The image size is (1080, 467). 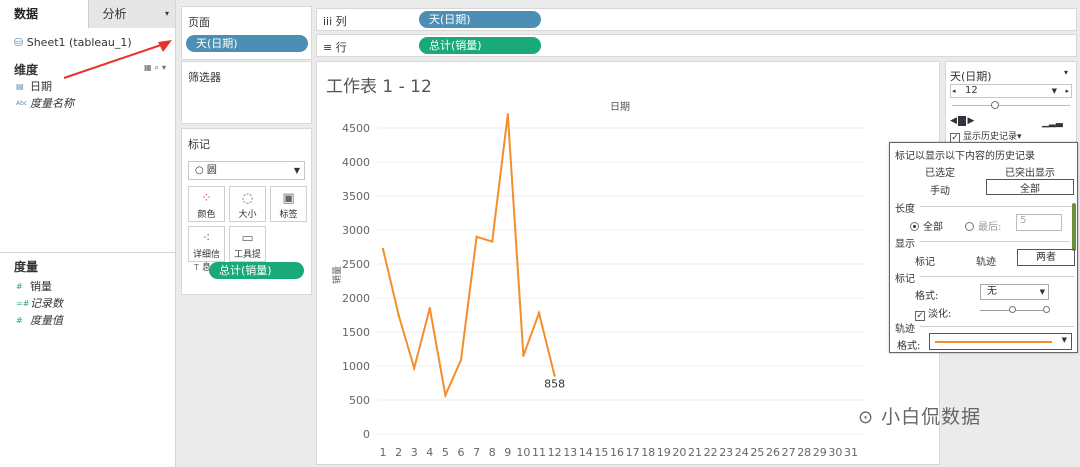 What do you see at coordinates (206, 215) in the screenshot?
I see `color-label: 颜色` at bounding box center [206, 215].